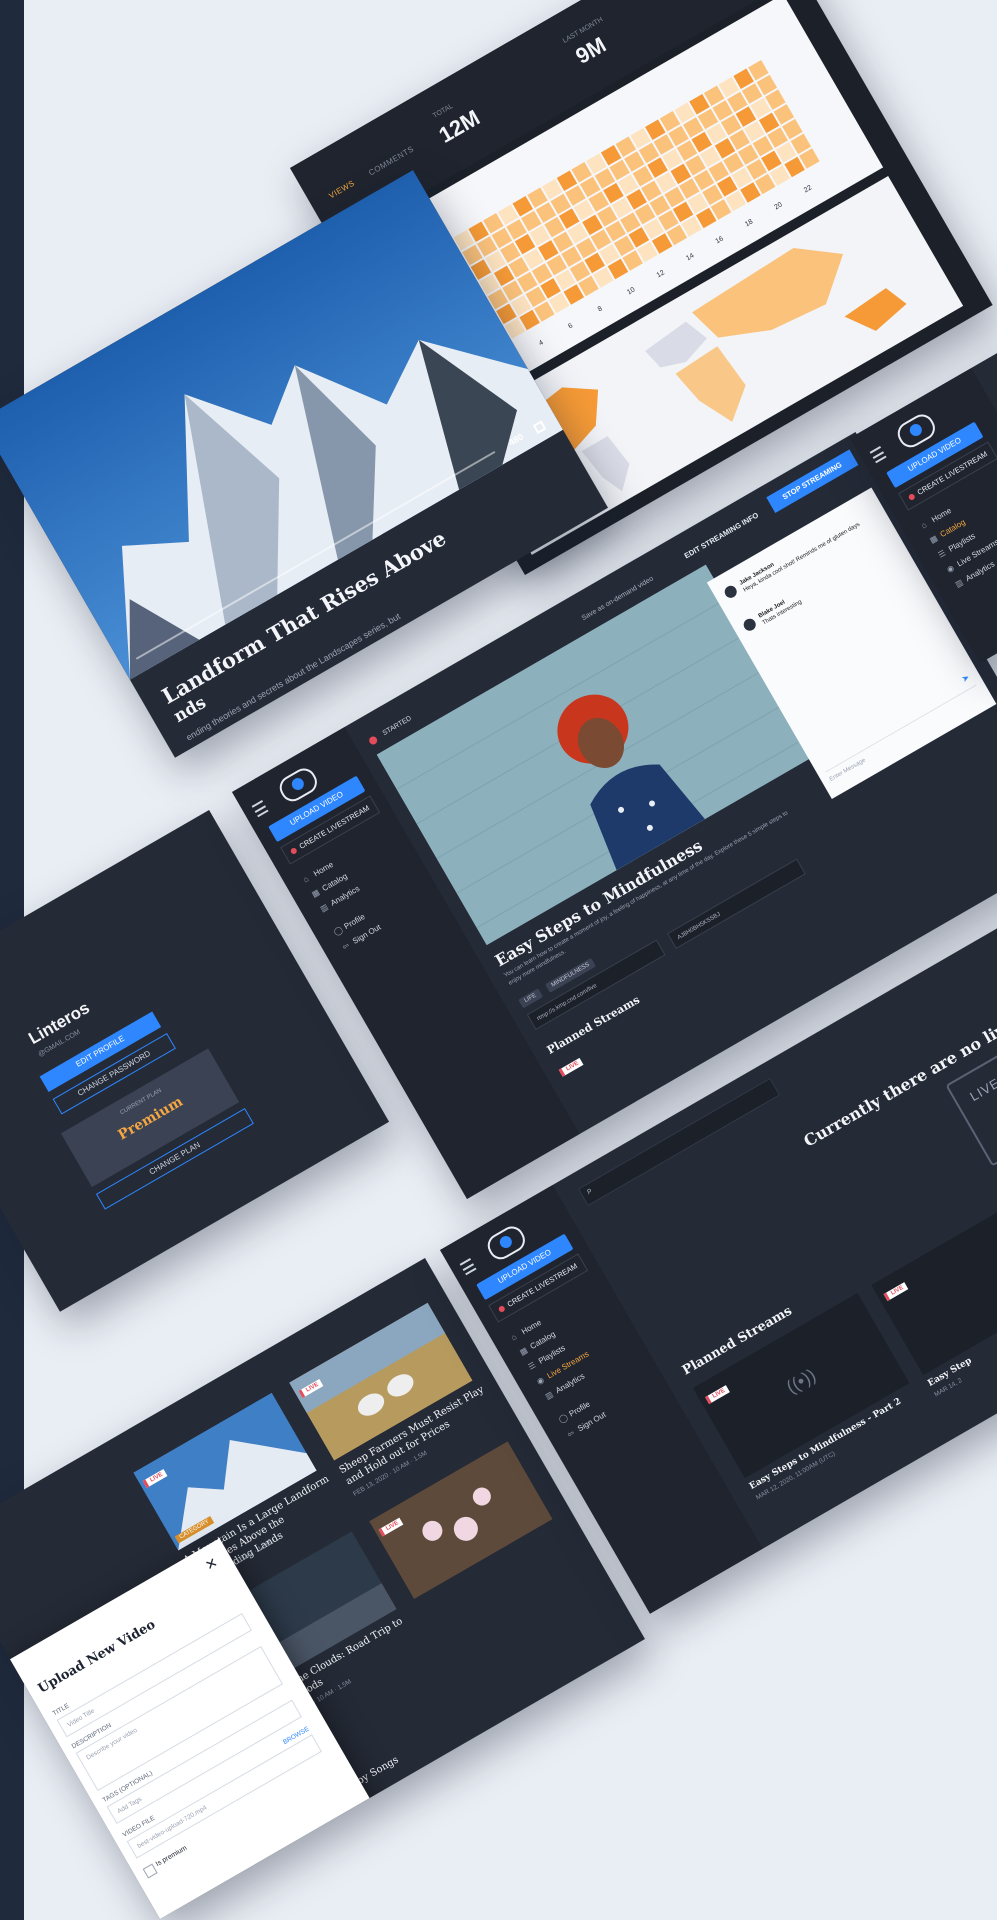 Image resolution: width=997 pixels, height=1920 pixels. What do you see at coordinates (341, 190) in the screenshot?
I see `tab-views: VIEWS` at bounding box center [341, 190].